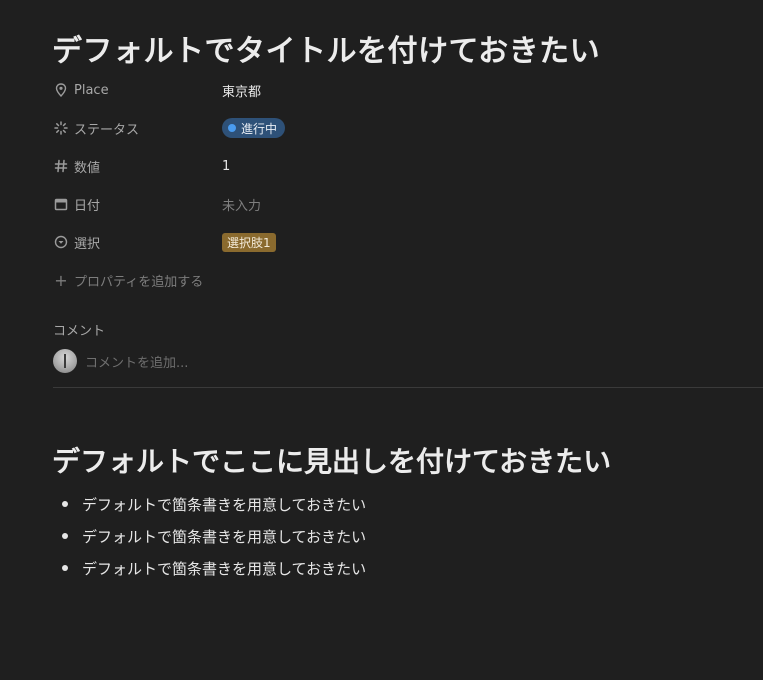  I want to click on property-name-status: ステータス, so click(137, 128).